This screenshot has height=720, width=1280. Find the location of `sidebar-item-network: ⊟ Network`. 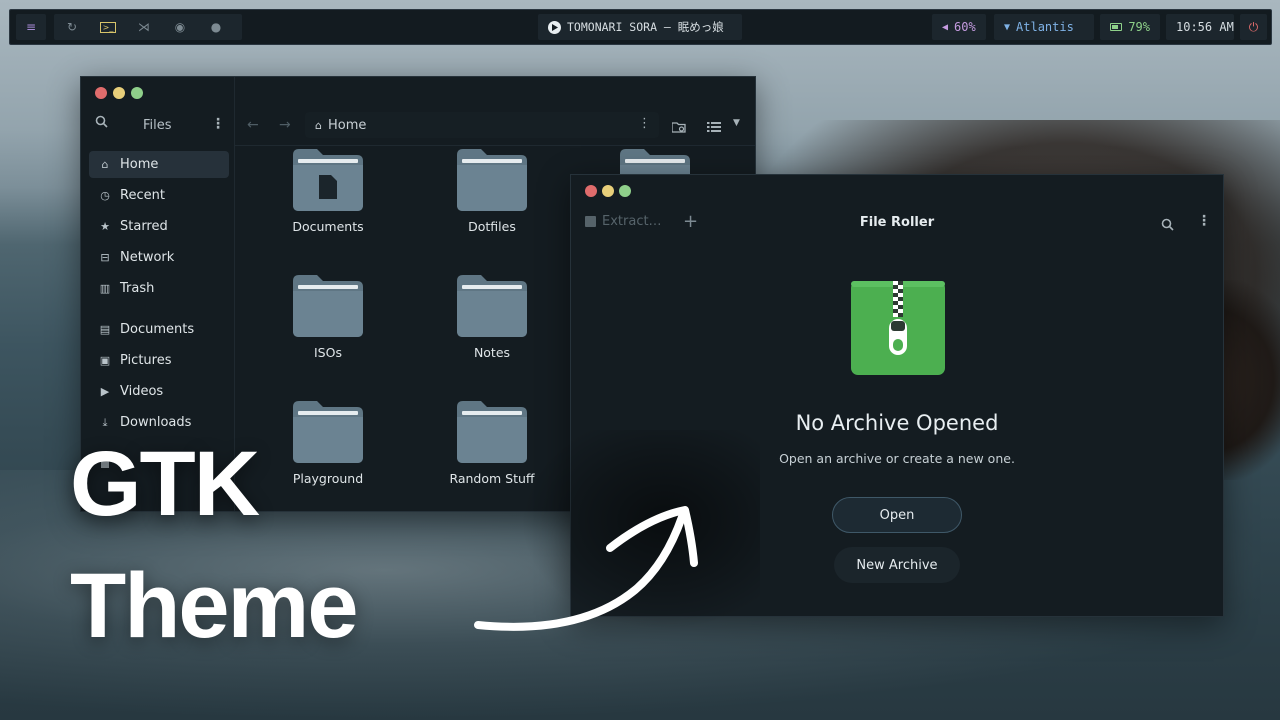

sidebar-item-network: ⊟ Network is located at coordinates (159, 257).